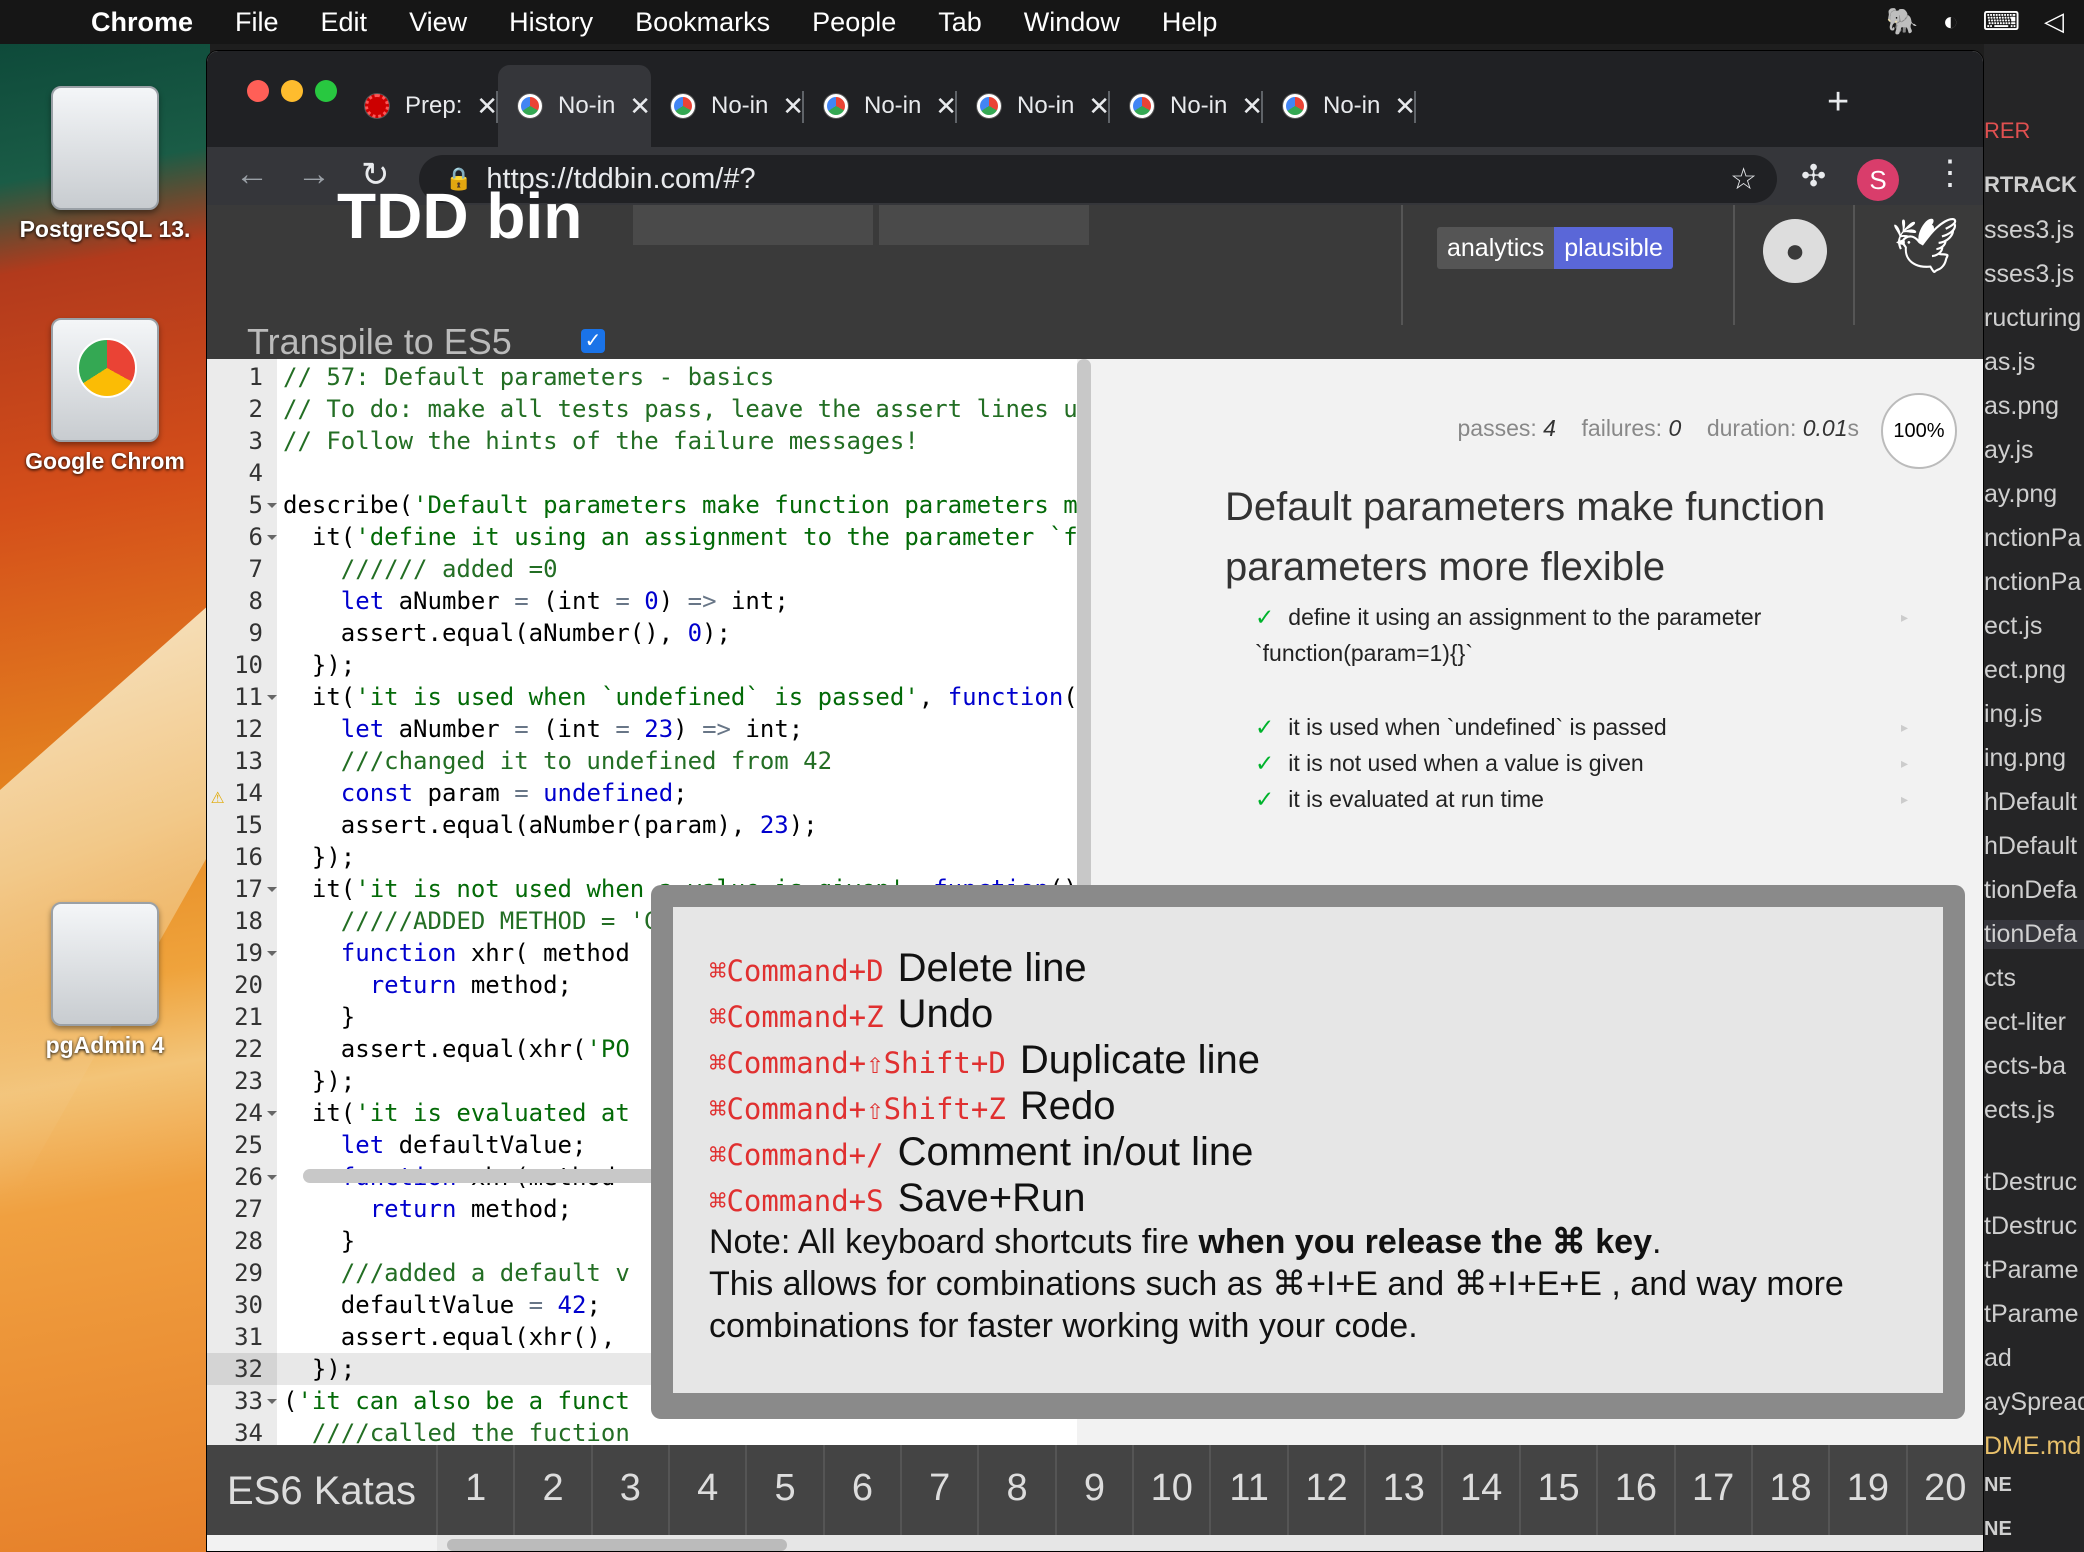 Image resolution: width=2084 pixels, height=1552 pixels. Describe the element at coordinates (551, 22) in the screenshot. I see `menu-history: History` at that location.